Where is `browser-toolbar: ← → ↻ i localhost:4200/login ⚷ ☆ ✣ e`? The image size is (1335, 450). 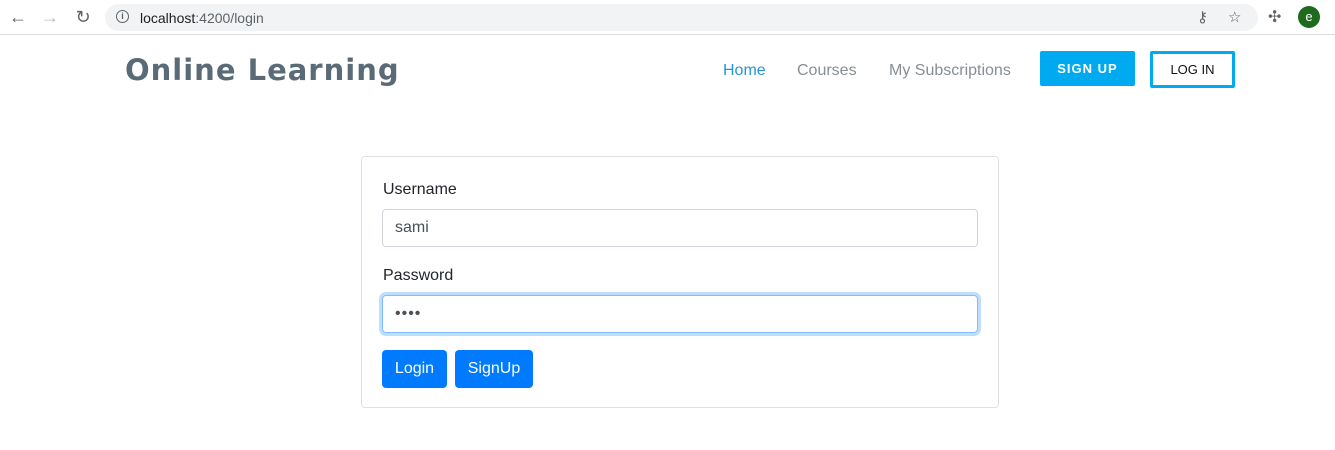
browser-toolbar: ← → ↻ i localhost:4200/login ⚷ ☆ ✣ e is located at coordinates (667, 17).